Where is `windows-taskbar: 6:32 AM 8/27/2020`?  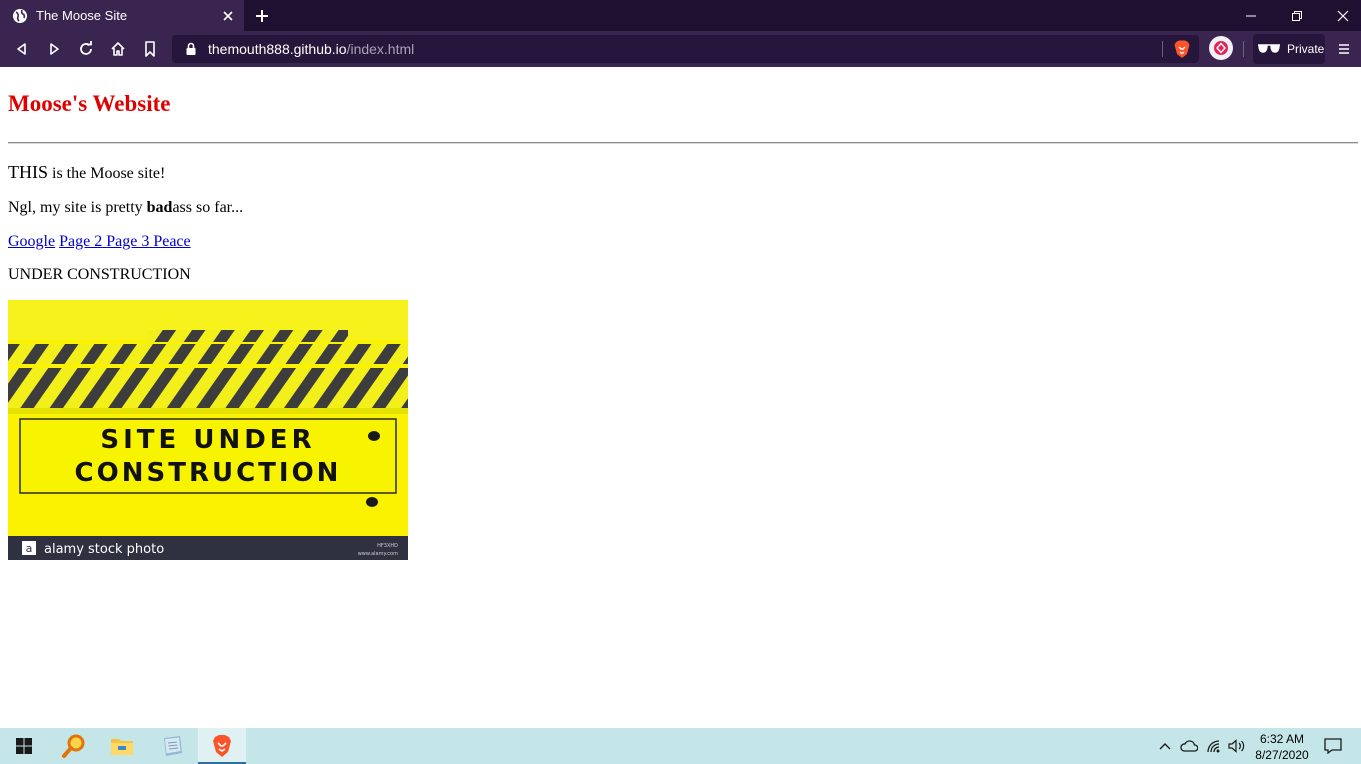 windows-taskbar: 6:32 AM 8/27/2020 is located at coordinates (680, 746).